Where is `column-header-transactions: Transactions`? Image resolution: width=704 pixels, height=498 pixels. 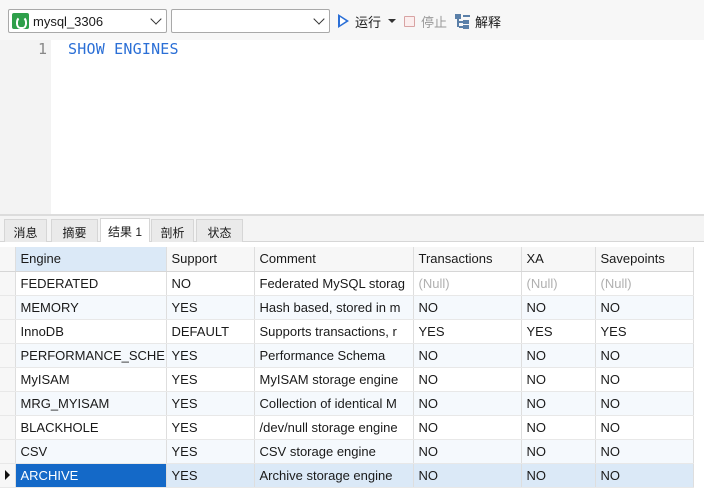 column-header-transactions: Transactions is located at coordinates (467, 259).